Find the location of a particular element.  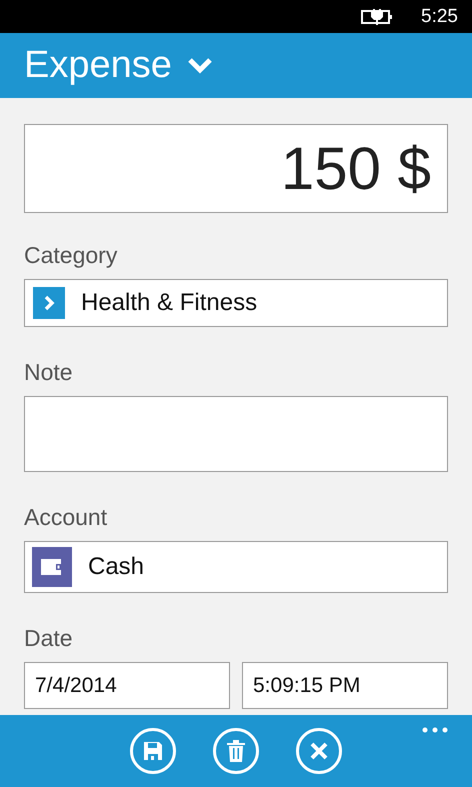

date-field: 7/4/2014 is located at coordinates (127, 685).